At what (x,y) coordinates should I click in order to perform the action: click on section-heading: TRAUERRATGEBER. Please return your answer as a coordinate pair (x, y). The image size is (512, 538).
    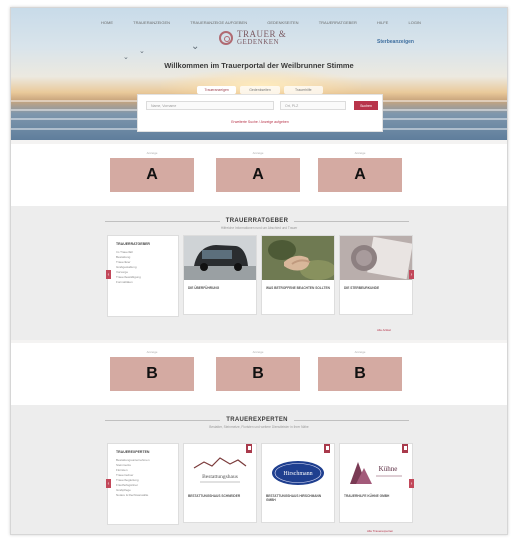
    Looking at the image, I should click on (257, 221).